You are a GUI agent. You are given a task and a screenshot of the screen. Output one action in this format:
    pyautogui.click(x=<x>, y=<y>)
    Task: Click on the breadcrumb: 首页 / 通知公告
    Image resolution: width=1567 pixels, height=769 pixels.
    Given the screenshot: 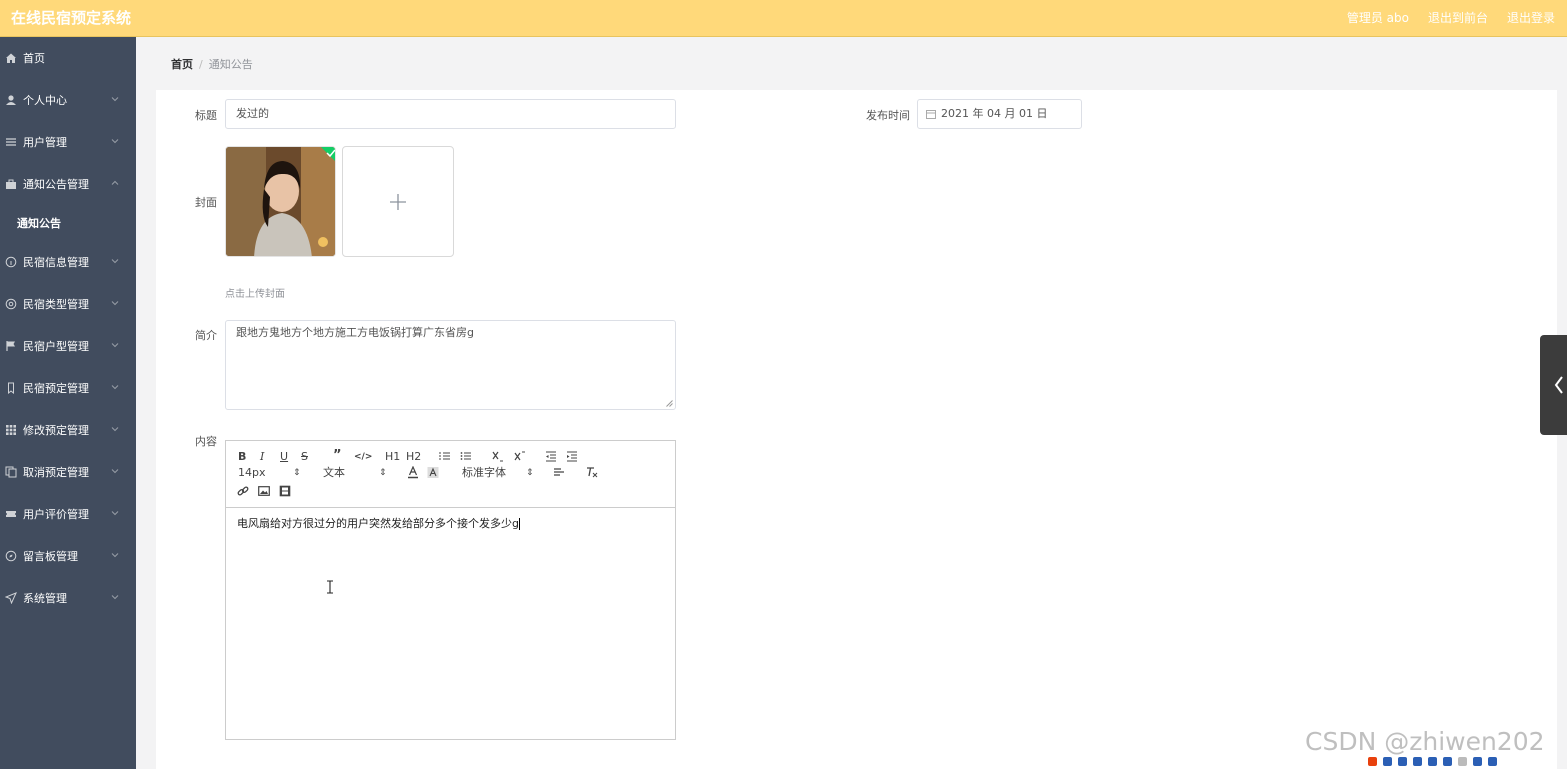 What is the action you would take?
    pyautogui.click(x=212, y=64)
    